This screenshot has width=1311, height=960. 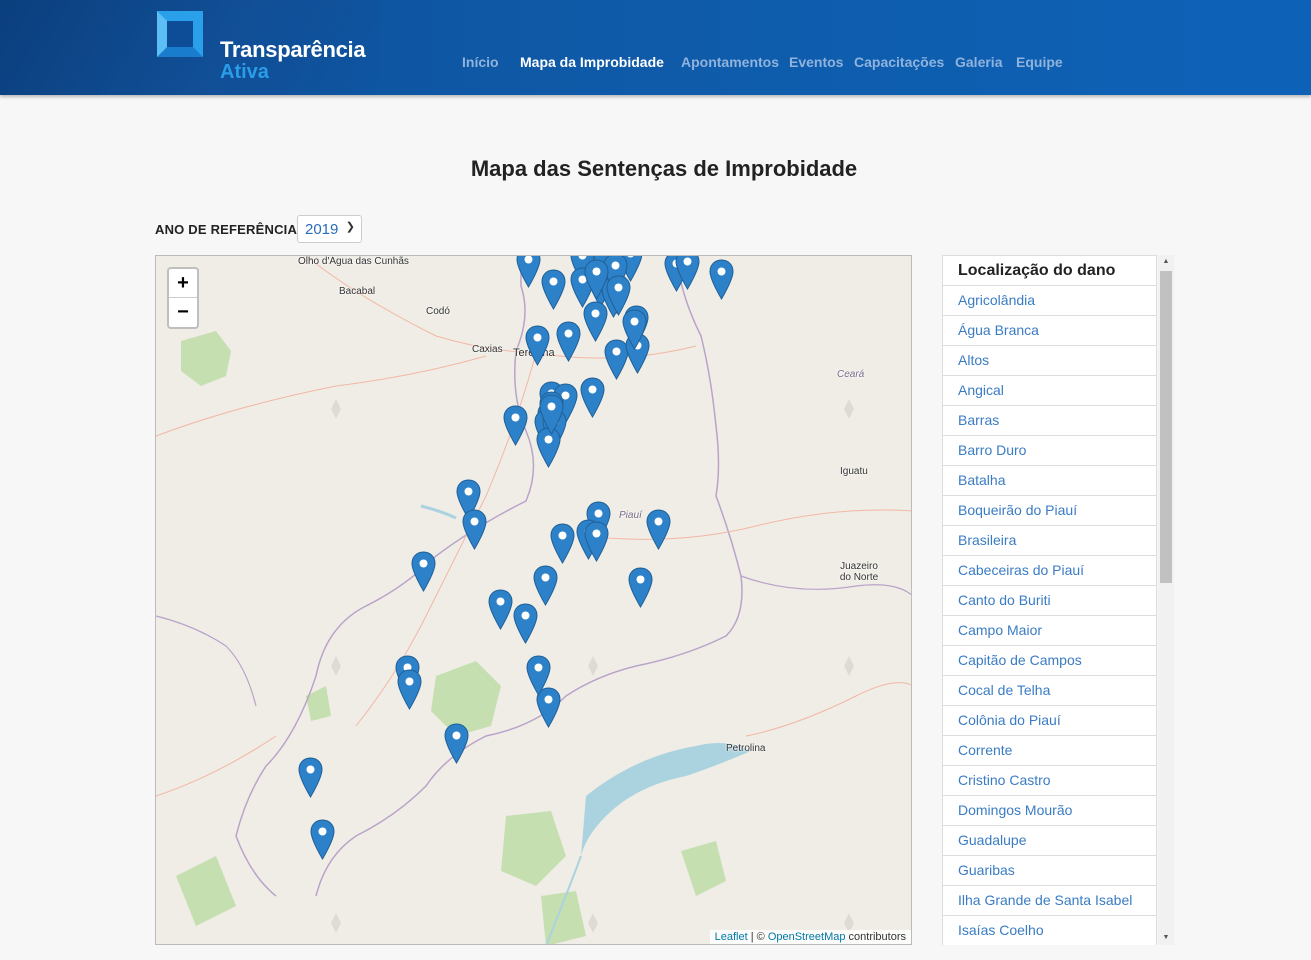 I want to click on map-place-label: Olho d'Água das Cunhãs, so click(x=353, y=261).